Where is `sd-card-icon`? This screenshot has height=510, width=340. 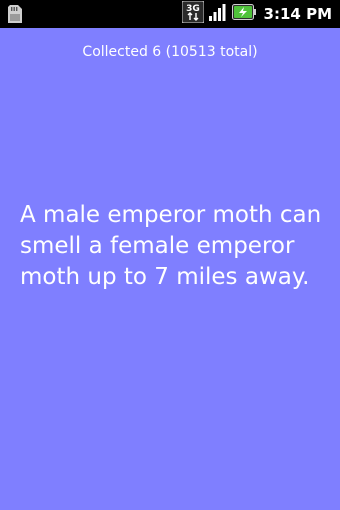
sd-card-icon is located at coordinates (15, 14).